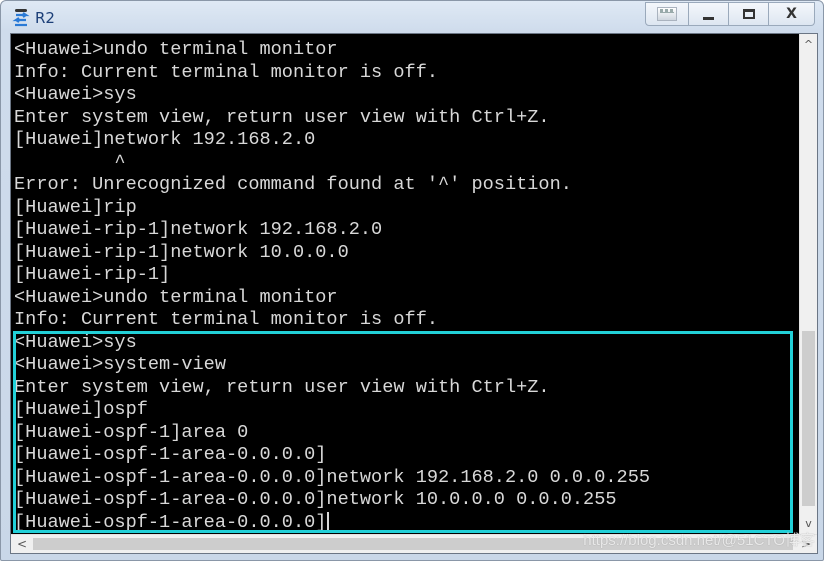 Image resolution: width=826 pixels, height=563 pixels. I want to click on terminal-line: [Huawei]ospf, so click(81, 409).